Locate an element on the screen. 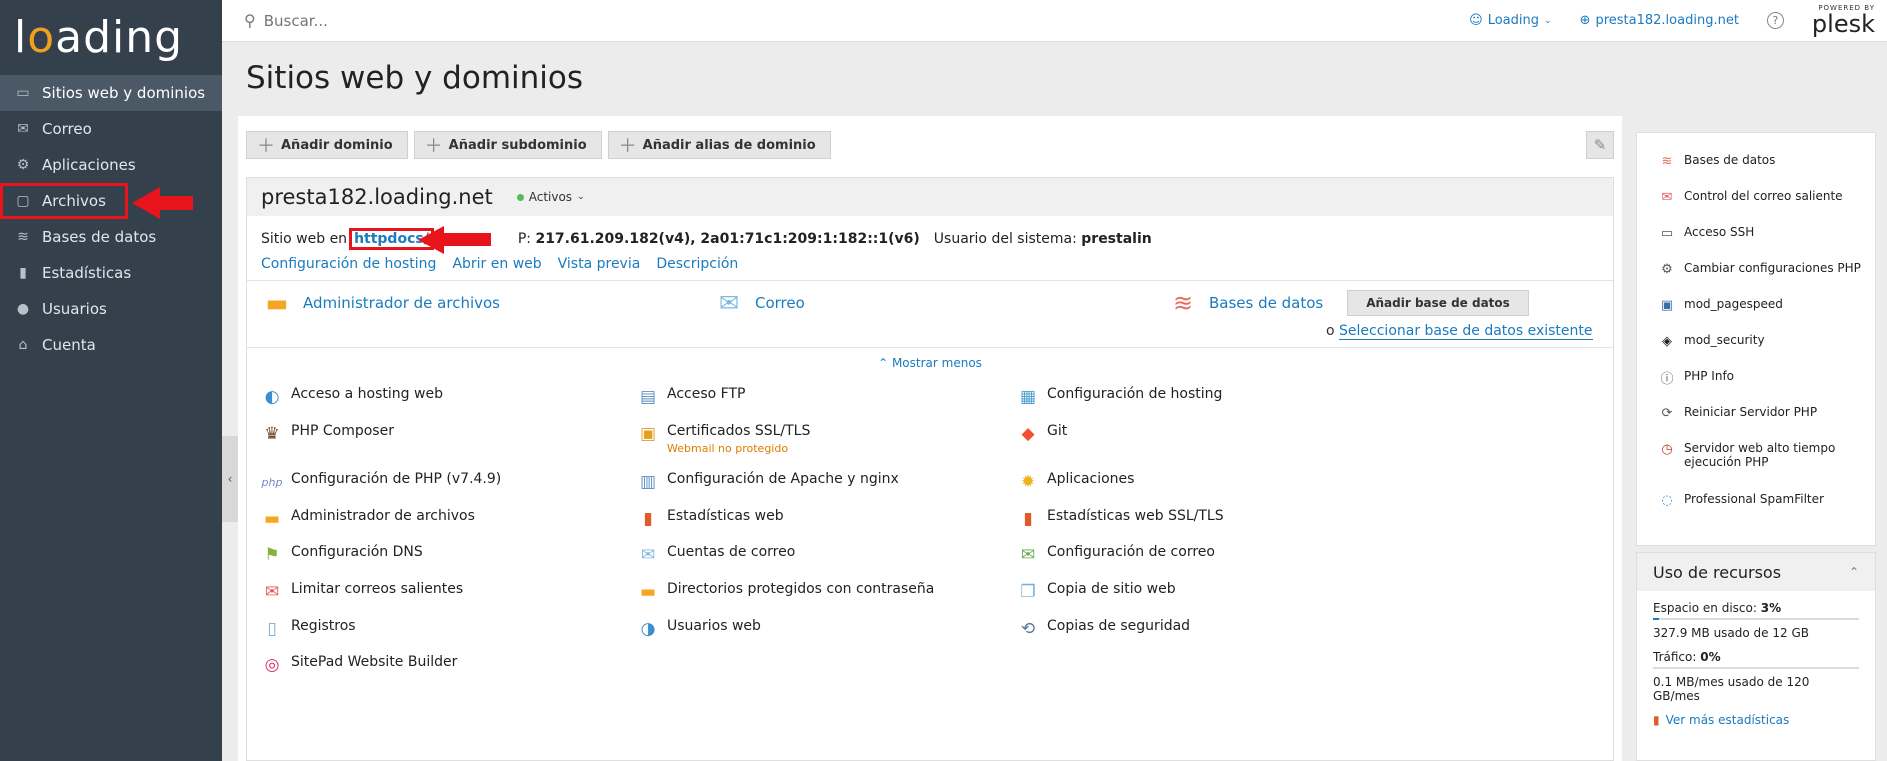 The height and width of the screenshot is (761, 1887). tool-web-users: ◑ Usuarios web is located at coordinates (699, 629).